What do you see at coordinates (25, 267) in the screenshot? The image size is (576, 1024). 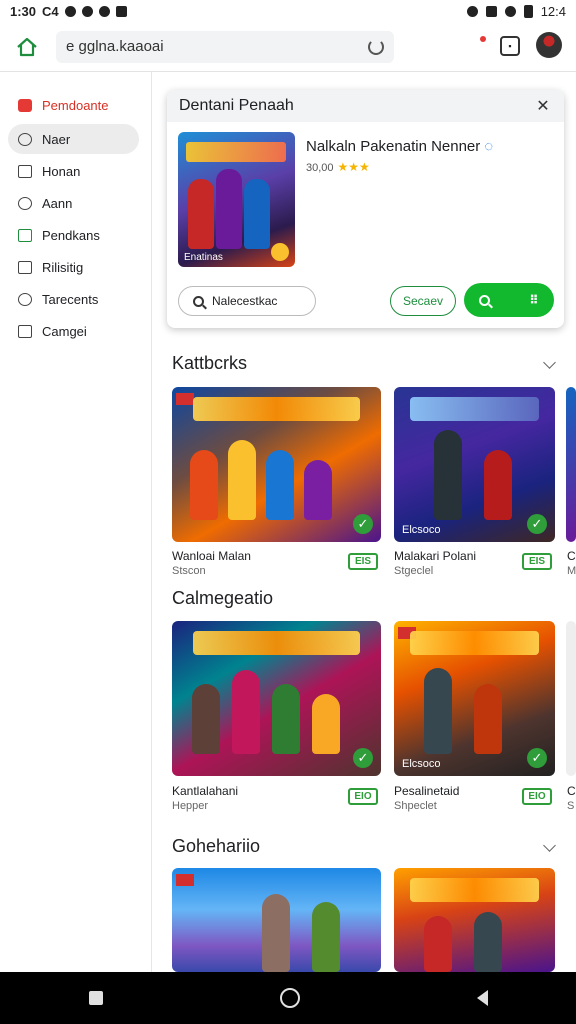 I see `list-icon` at bounding box center [25, 267].